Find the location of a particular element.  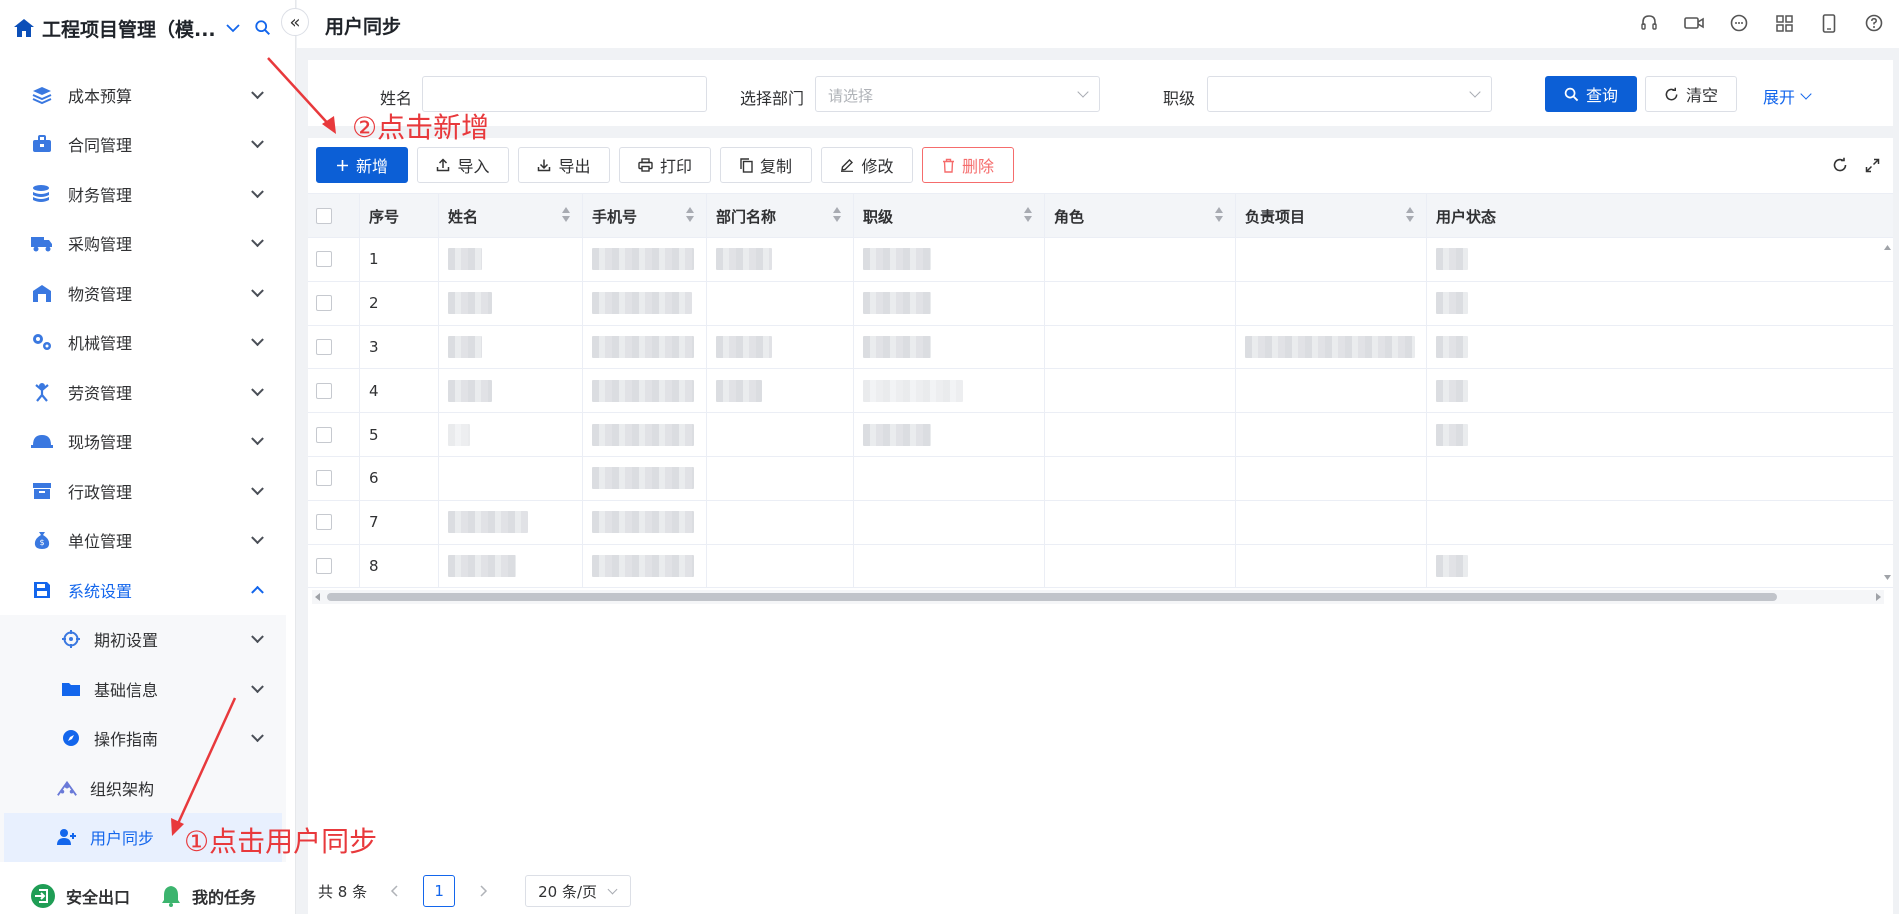

department-label: 选择部门 is located at coordinates (772, 98).